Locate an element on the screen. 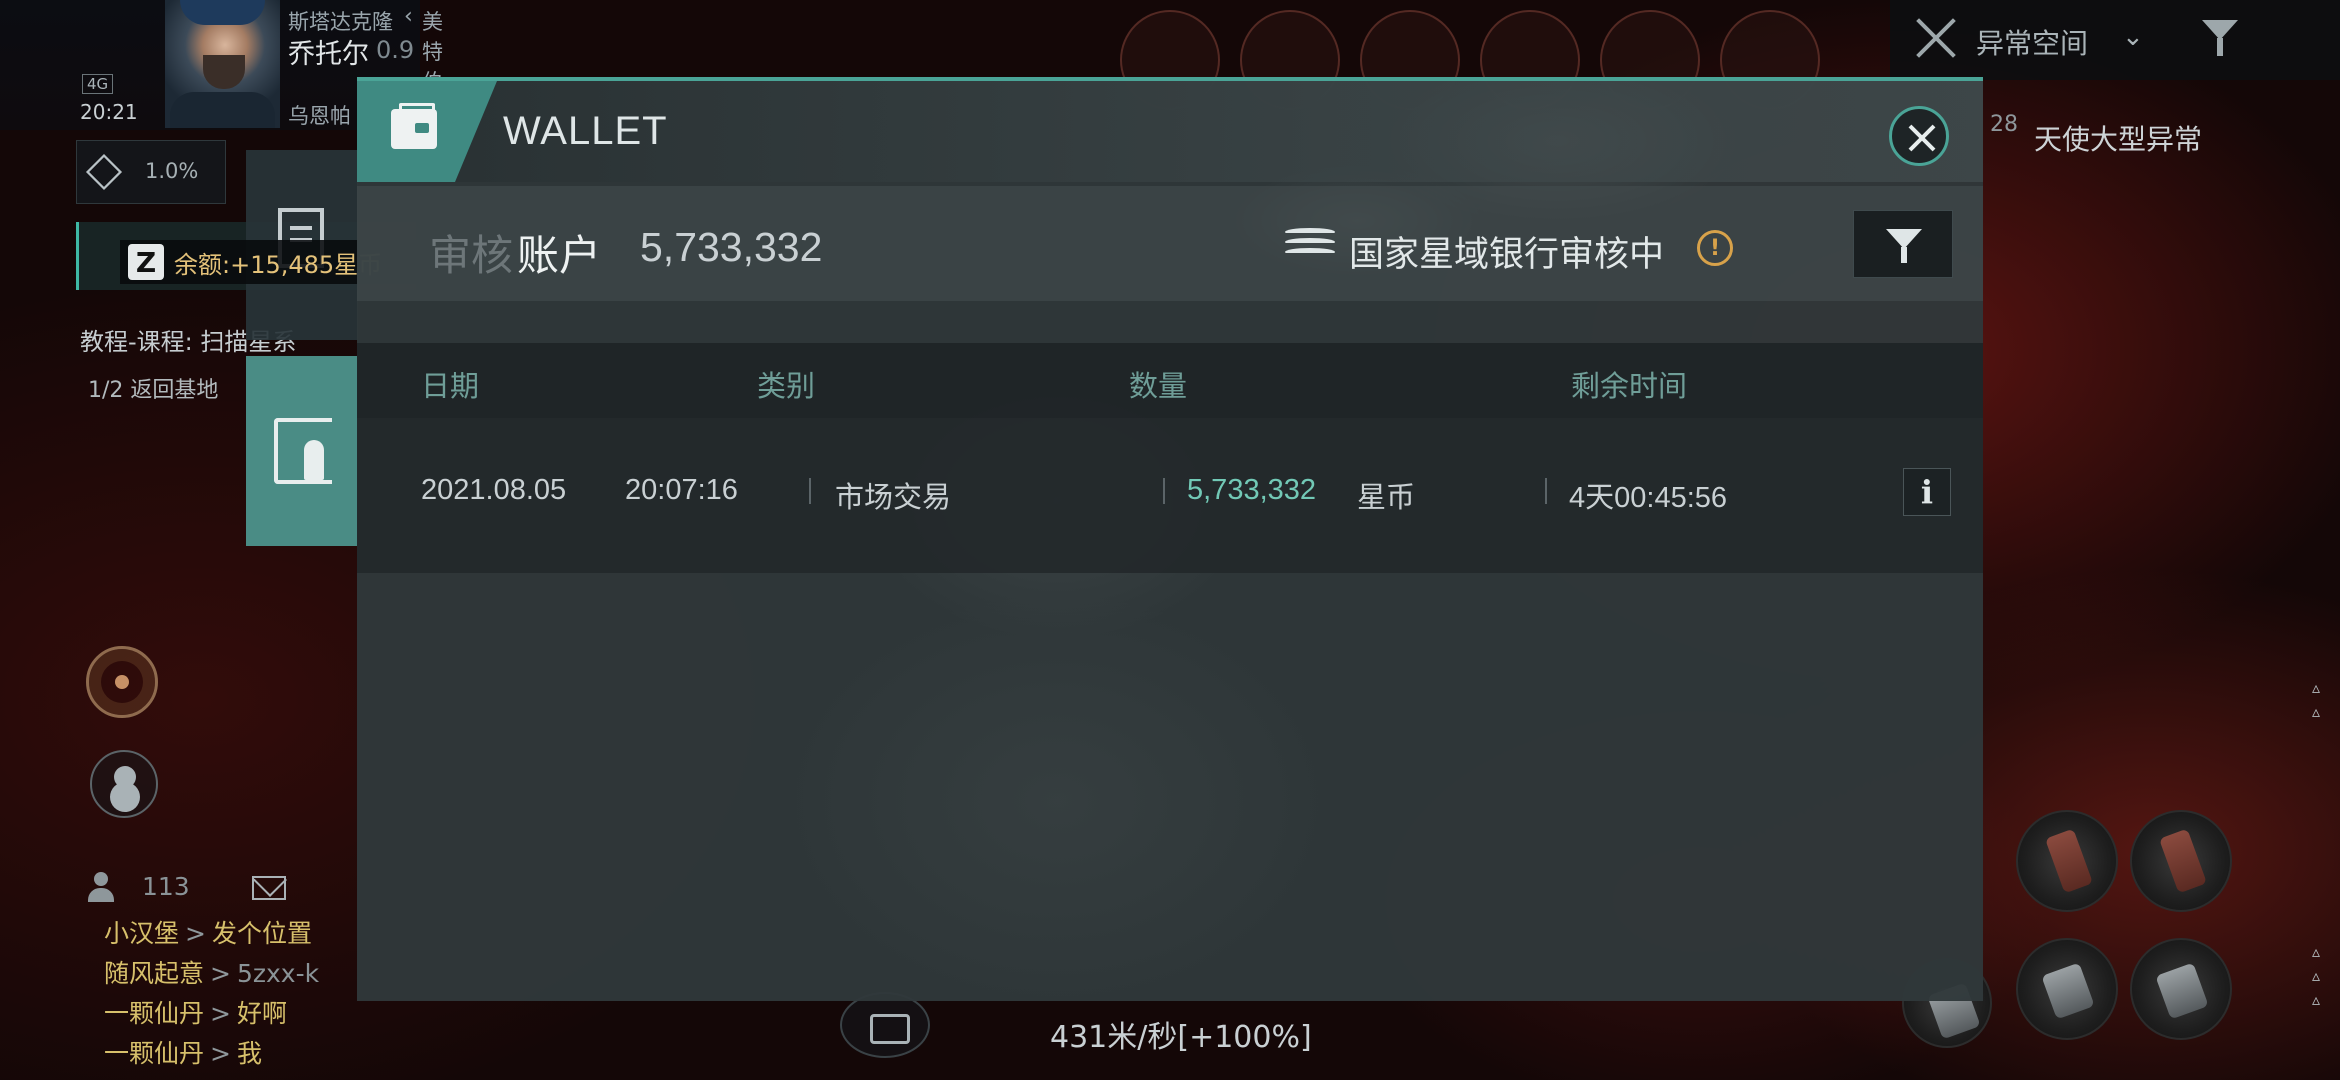 This screenshot has width=2340, height=1080. row-amount: 5,733,332 is located at coordinates (1252, 490).